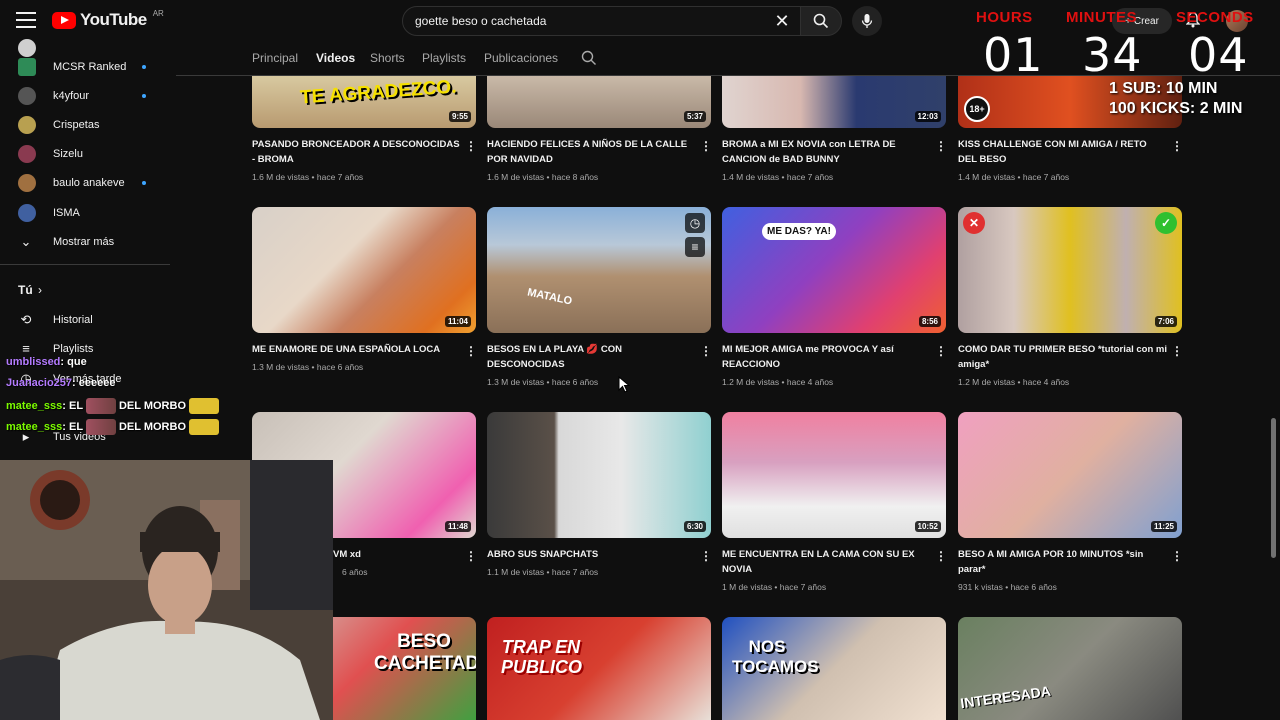 The width and height of the screenshot is (1280, 720). What do you see at coordinates (85, 212) in the screenshot?
I see `sidebar-item-isma: ISMA` at bounding box center [85, 212].